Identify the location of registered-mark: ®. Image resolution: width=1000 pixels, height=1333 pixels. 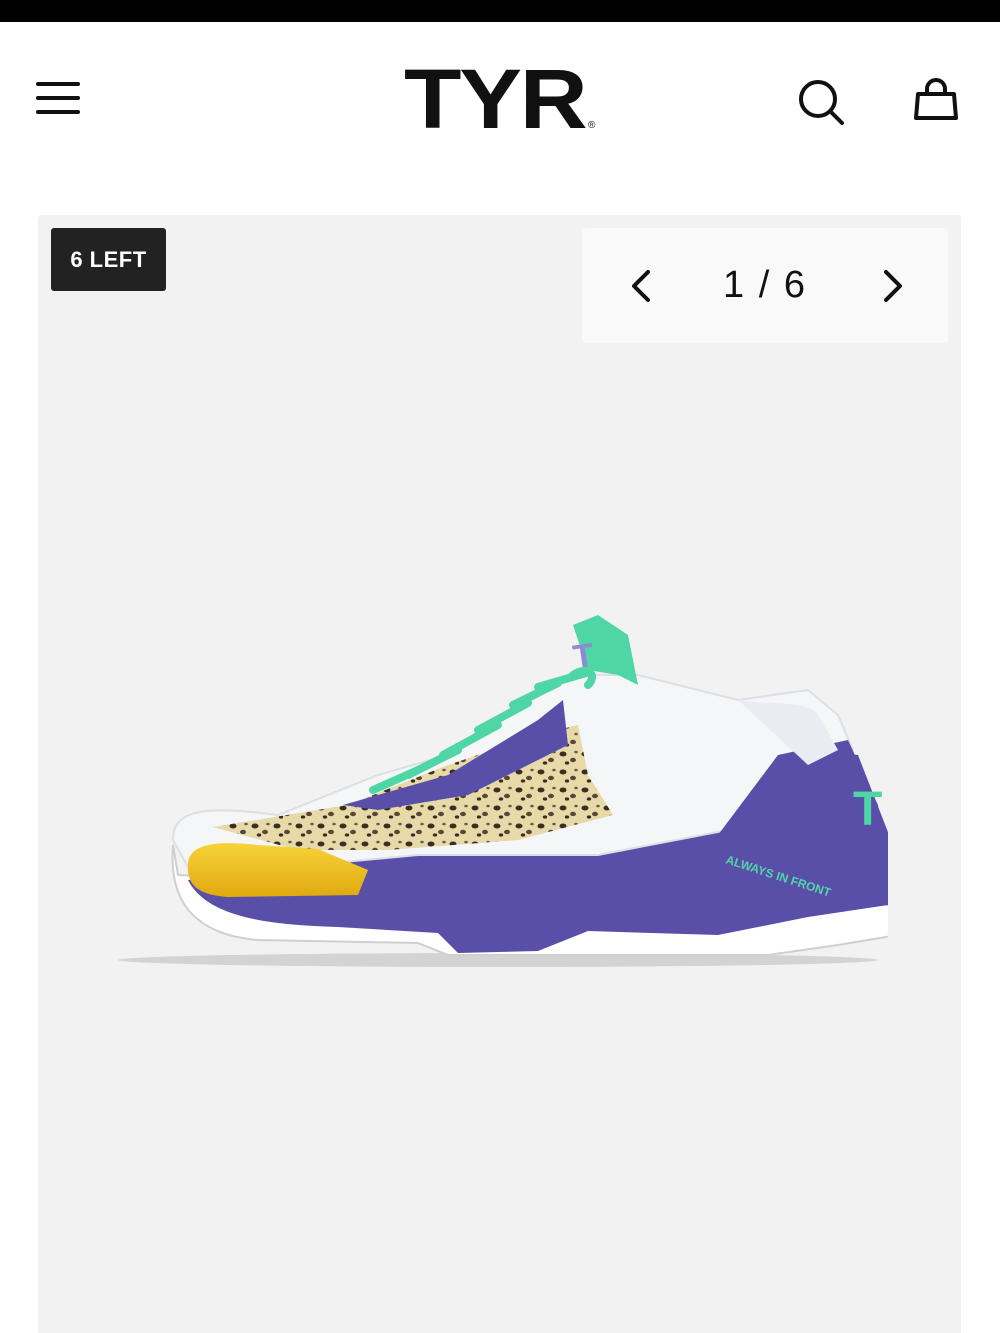
(592, 125).